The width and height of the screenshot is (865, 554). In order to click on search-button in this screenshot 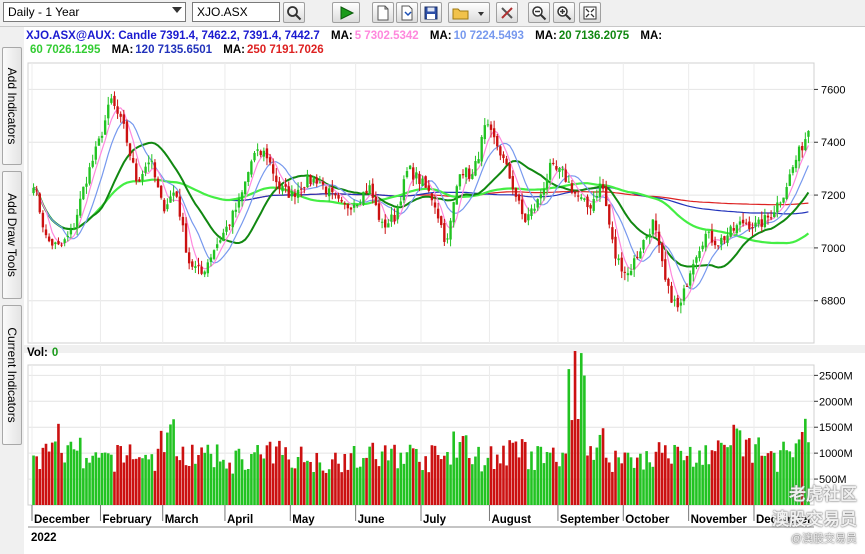, I will do `click(294, 12)`.